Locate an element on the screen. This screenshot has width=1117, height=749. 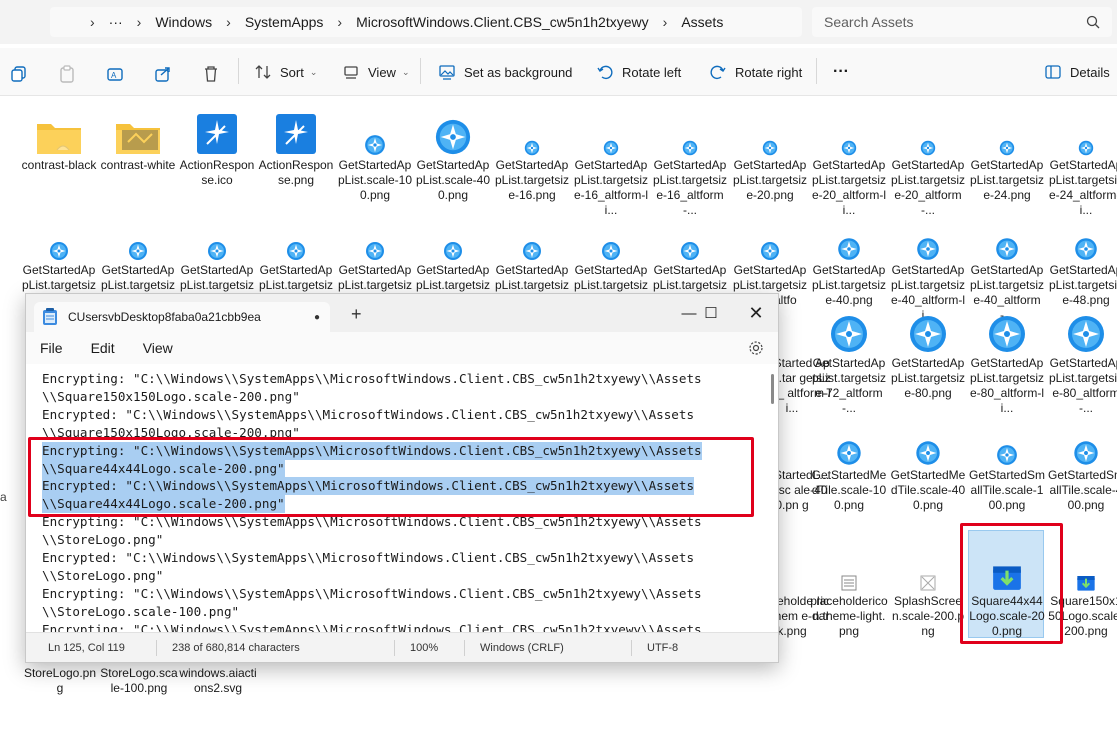
share-button is located at coordinates (167, 74).